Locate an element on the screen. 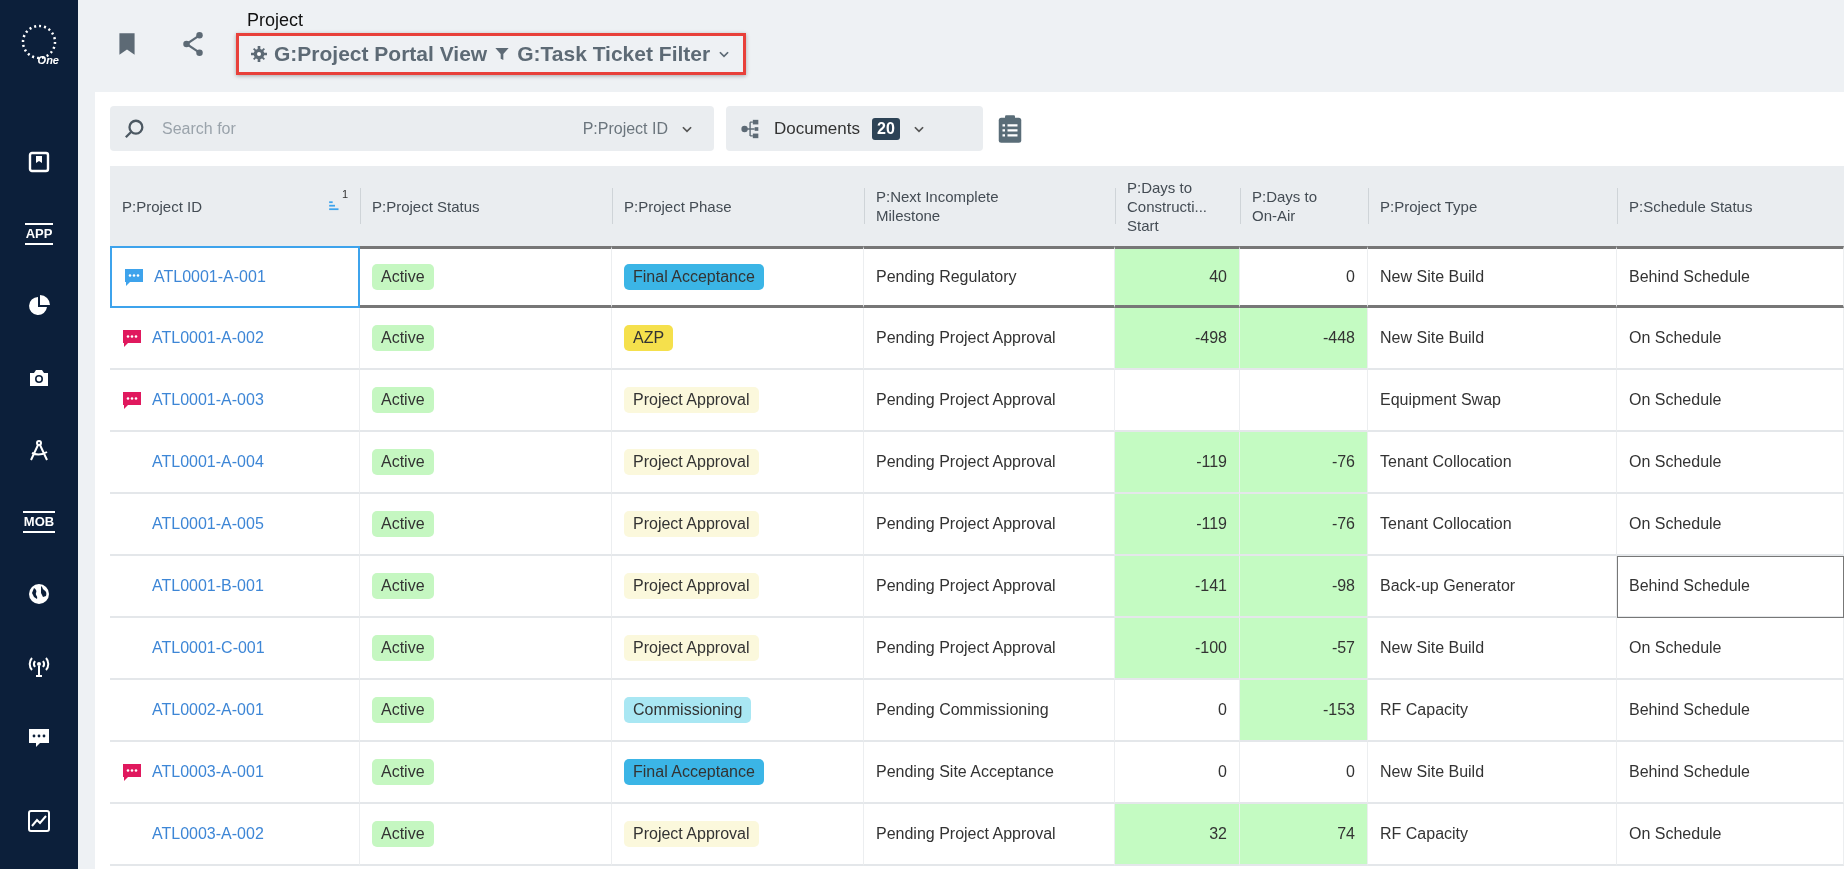 The width and height of the screenshot is (1844, 869). table-cell: 74 is located at coordinates (1304, 835).